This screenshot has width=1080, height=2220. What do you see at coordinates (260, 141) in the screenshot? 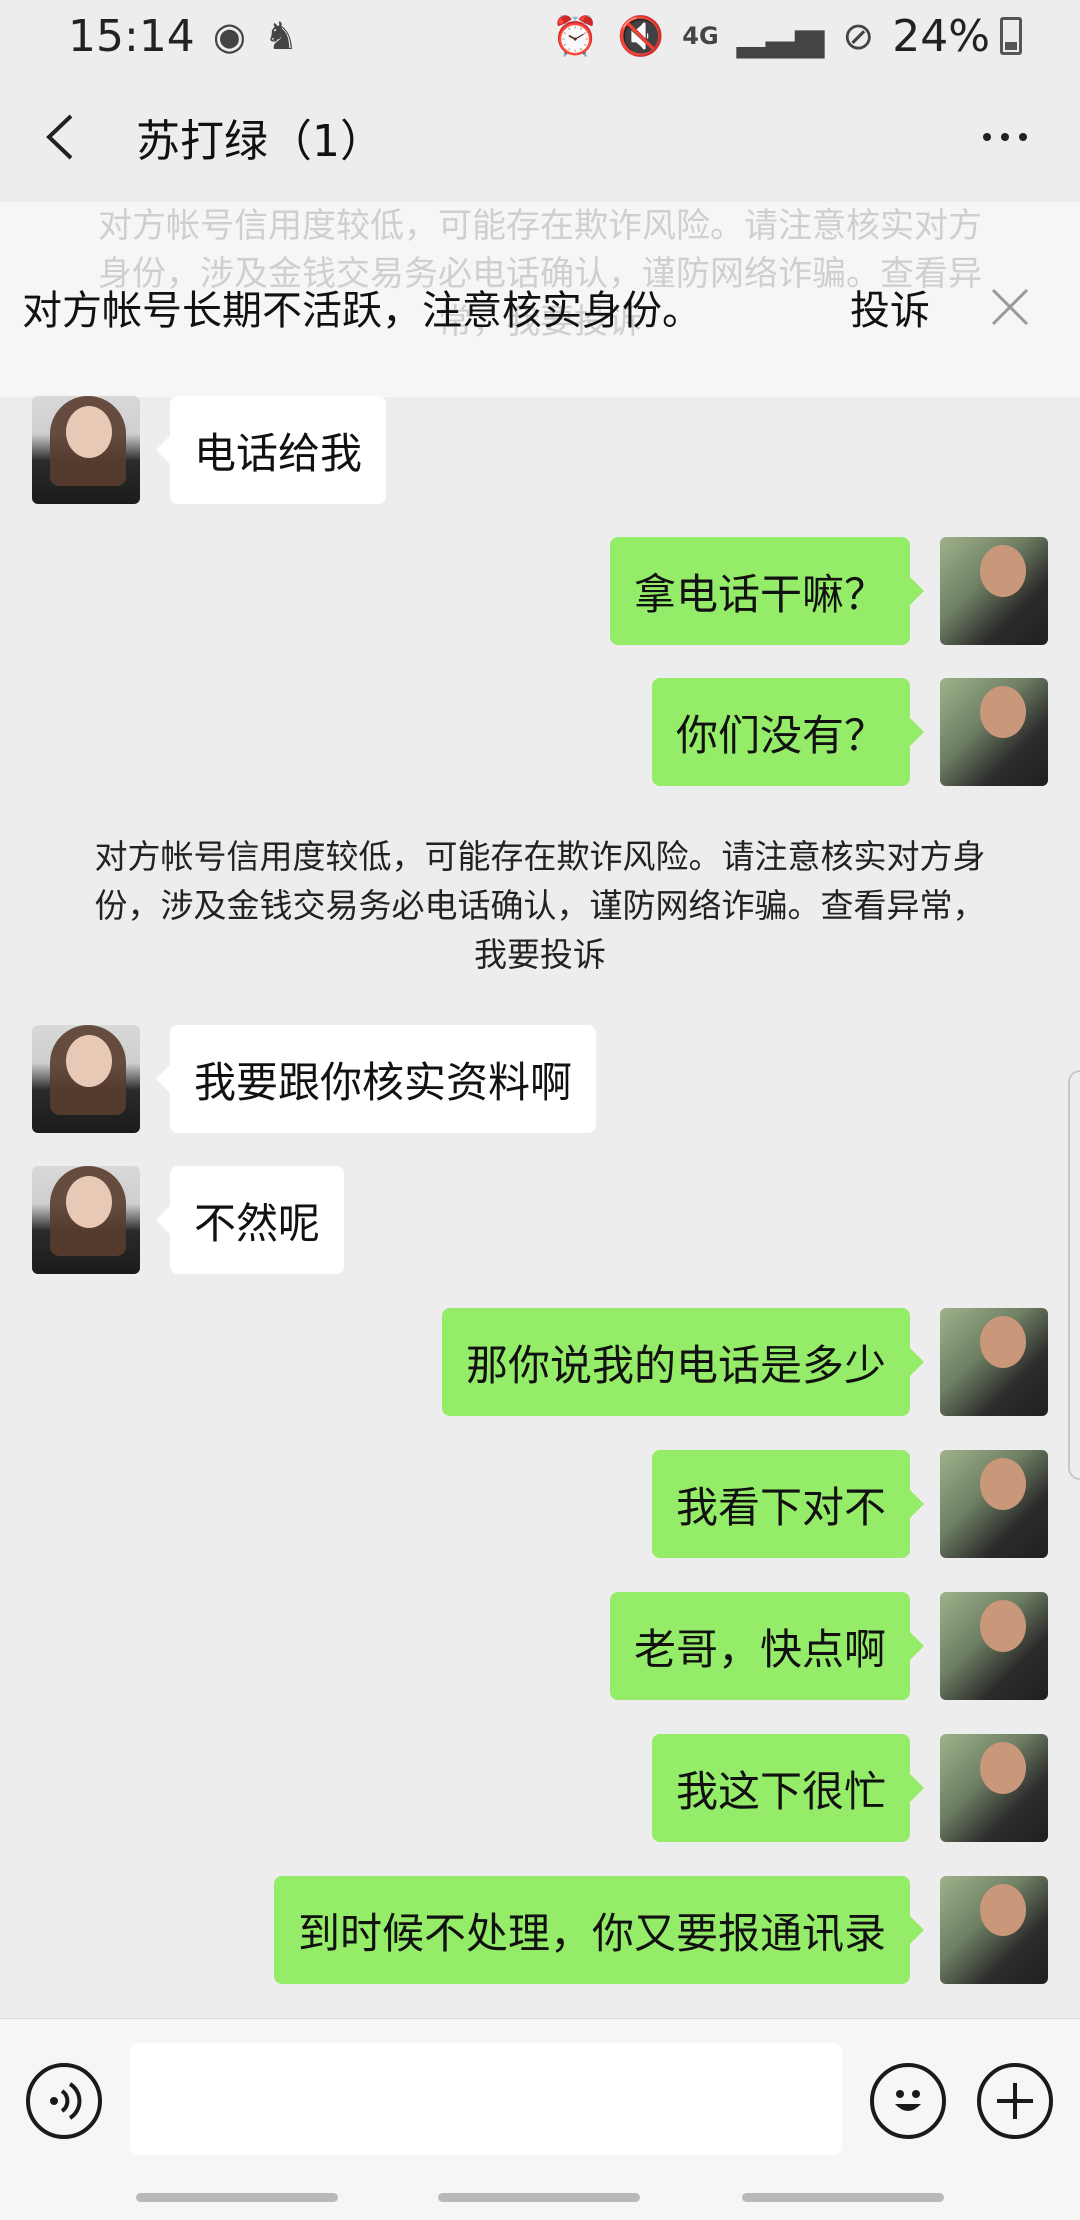
I see `chat-title: 苏打绿（1）` at bounding box center [260, 141].